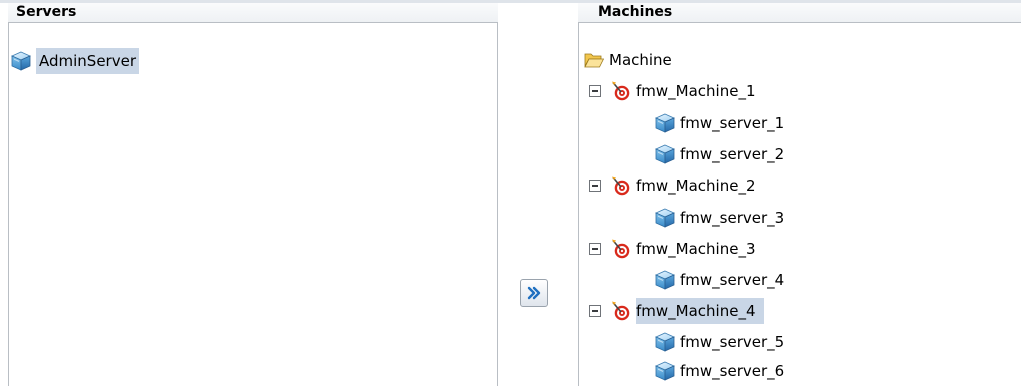 This screenshot has width=1021, height=386. I want to click on tree-node-fmw-machine-4: fmw_Machine_4, so click(676, 311).